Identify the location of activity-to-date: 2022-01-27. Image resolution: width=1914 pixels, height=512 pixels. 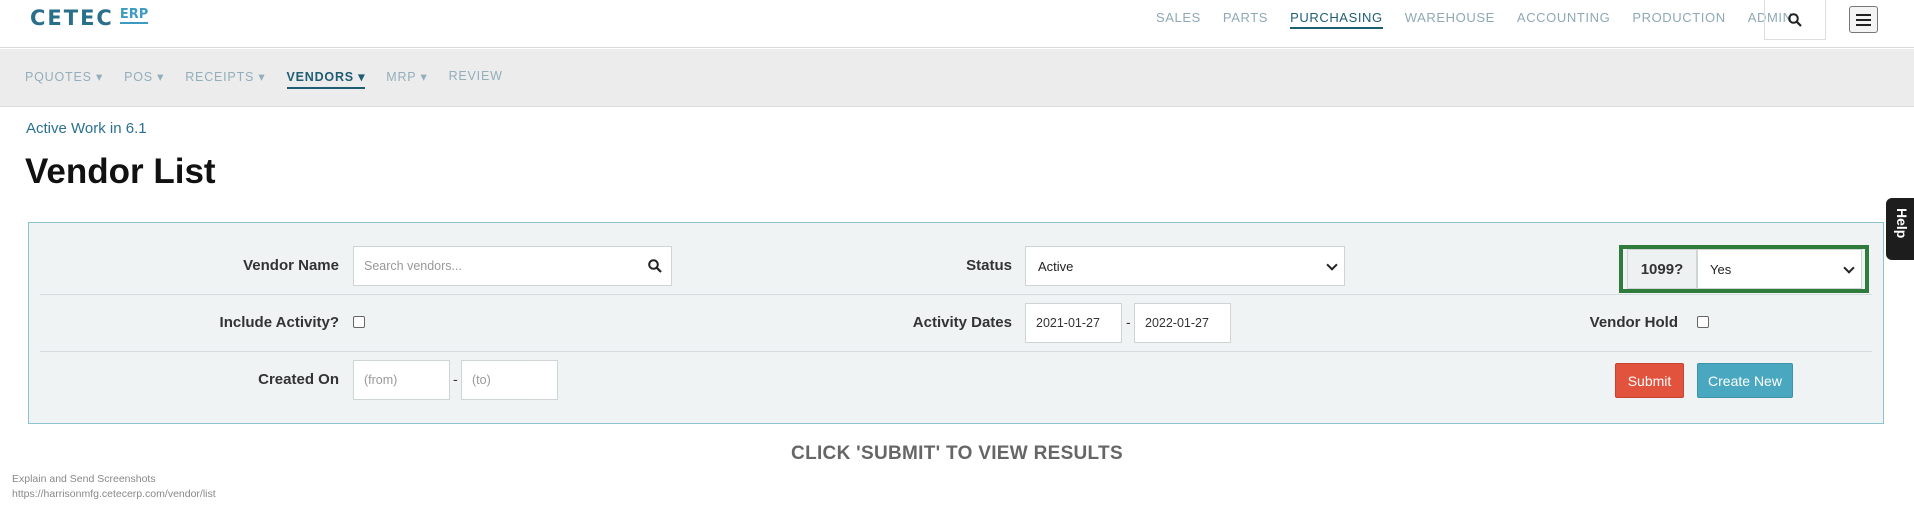
(1182, 323).